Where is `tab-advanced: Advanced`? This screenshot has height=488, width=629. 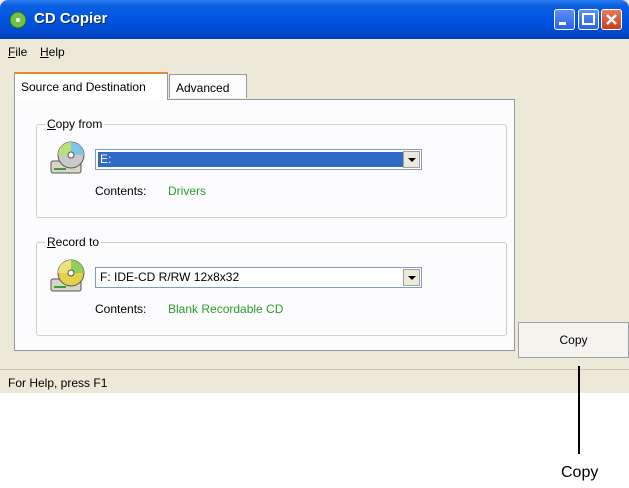
tab-advanced: Advanced is located at coordinates (208, 86).